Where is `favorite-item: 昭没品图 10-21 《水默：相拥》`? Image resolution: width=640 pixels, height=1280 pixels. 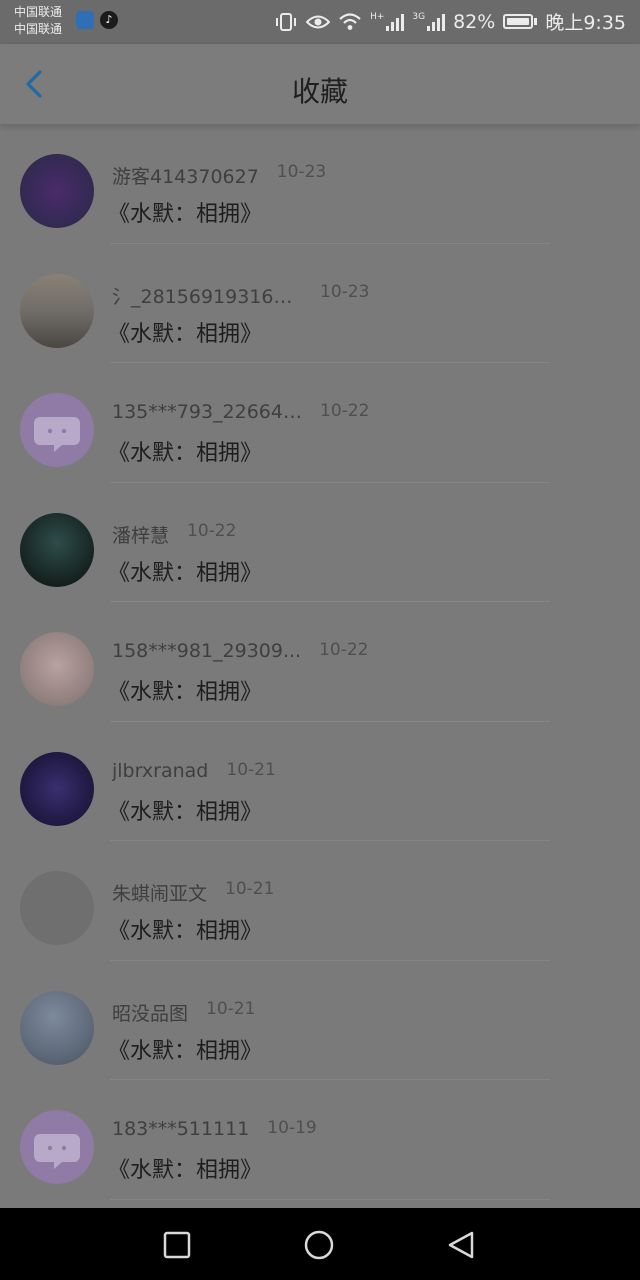
favorite-item: 昭没品图 10-21 《水默：相拥》 is located at coordinates (320, 1020).